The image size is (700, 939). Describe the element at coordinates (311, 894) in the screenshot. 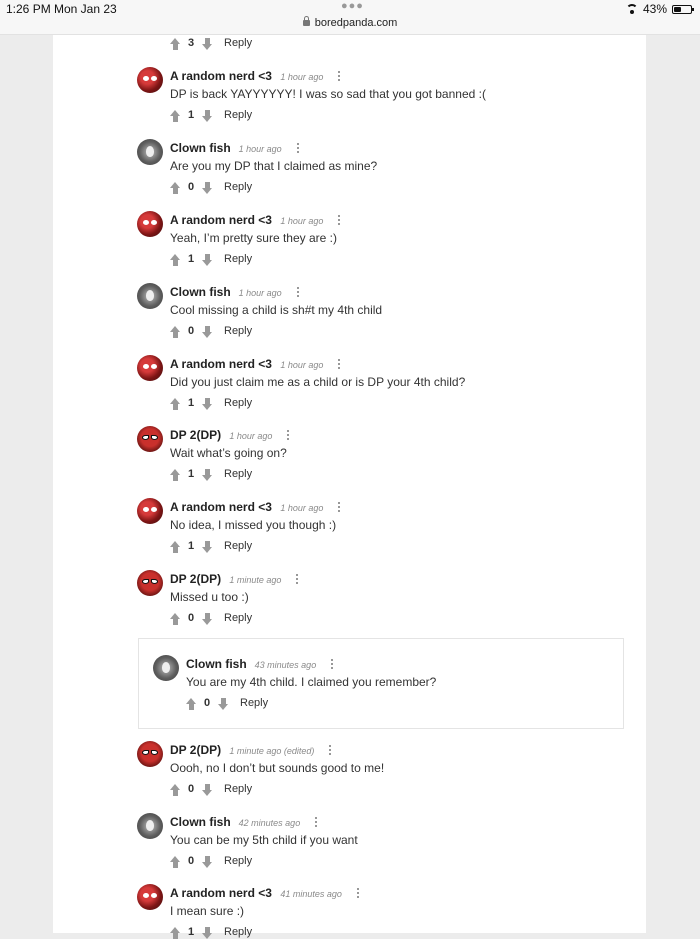

I see `comment-timestamp: 41 minutes ago` at that location.